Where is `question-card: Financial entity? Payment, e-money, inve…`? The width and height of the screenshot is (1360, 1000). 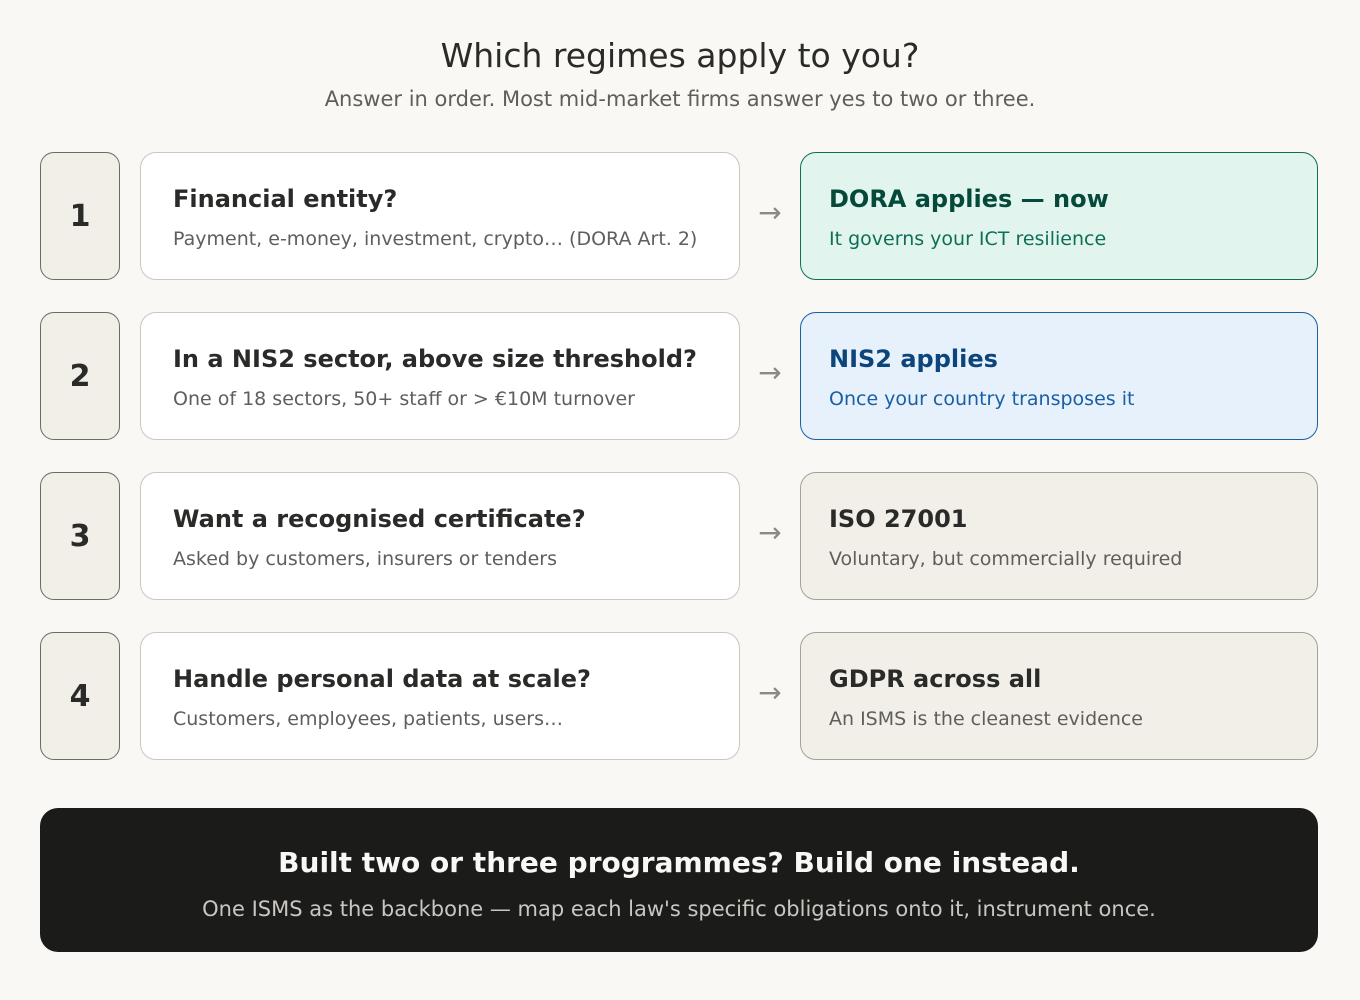
question-card: Financial entity? Payment, e-money, inve… is located at coordinates (440, 216).